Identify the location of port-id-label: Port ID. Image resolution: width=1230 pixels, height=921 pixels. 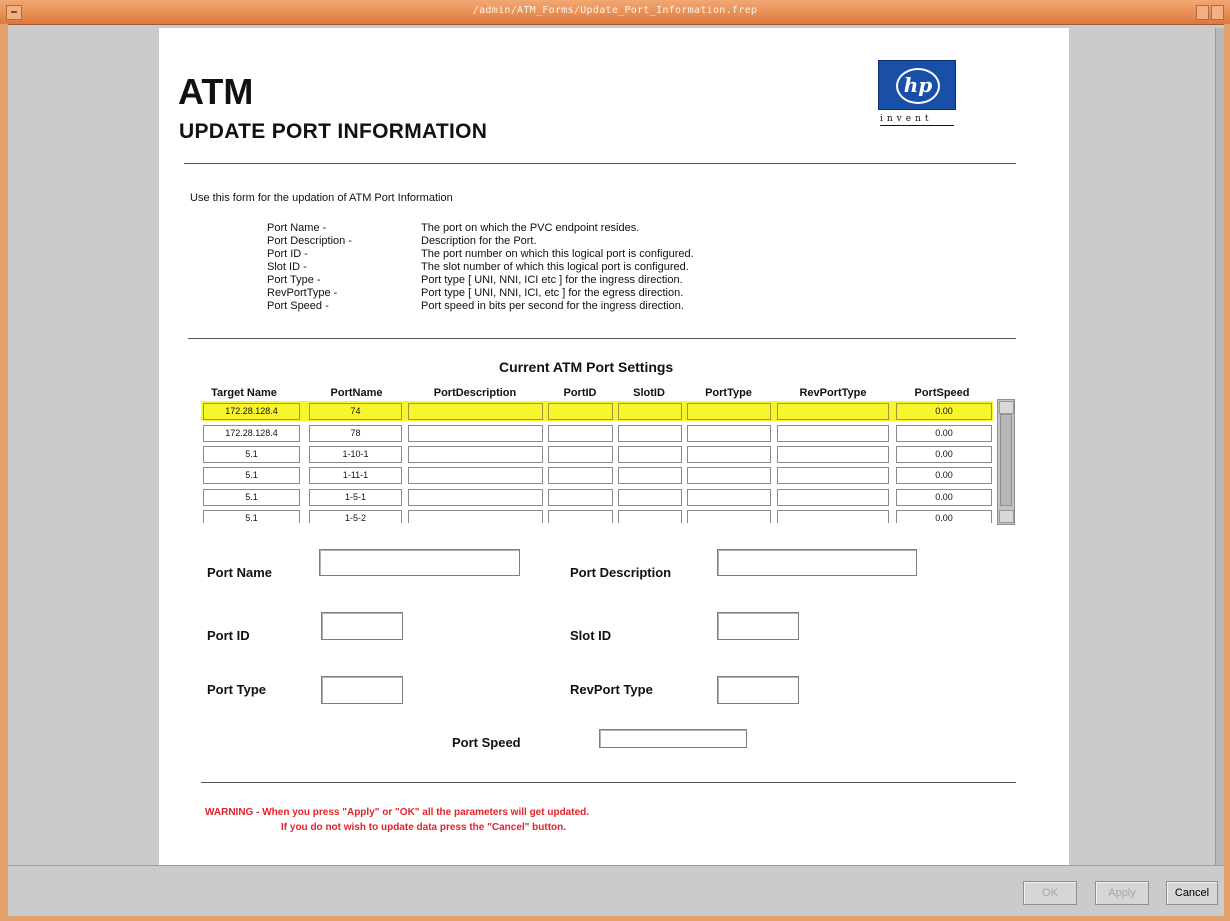
(228, 635).